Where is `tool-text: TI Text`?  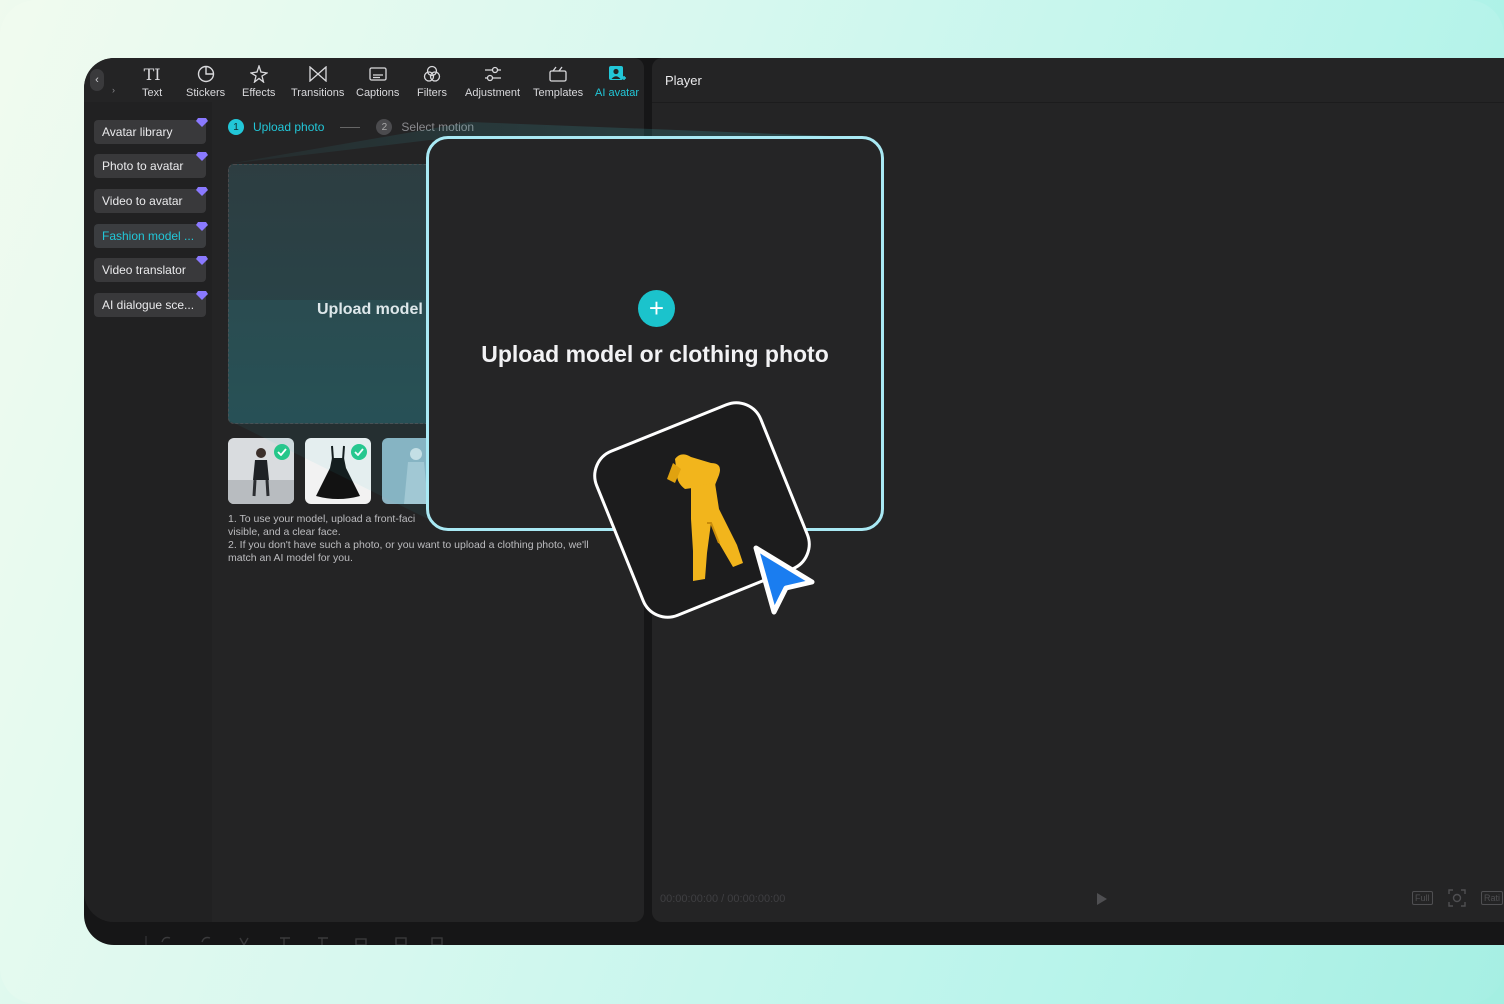 tool-text: TI Text is located at coordinates (152, 82).